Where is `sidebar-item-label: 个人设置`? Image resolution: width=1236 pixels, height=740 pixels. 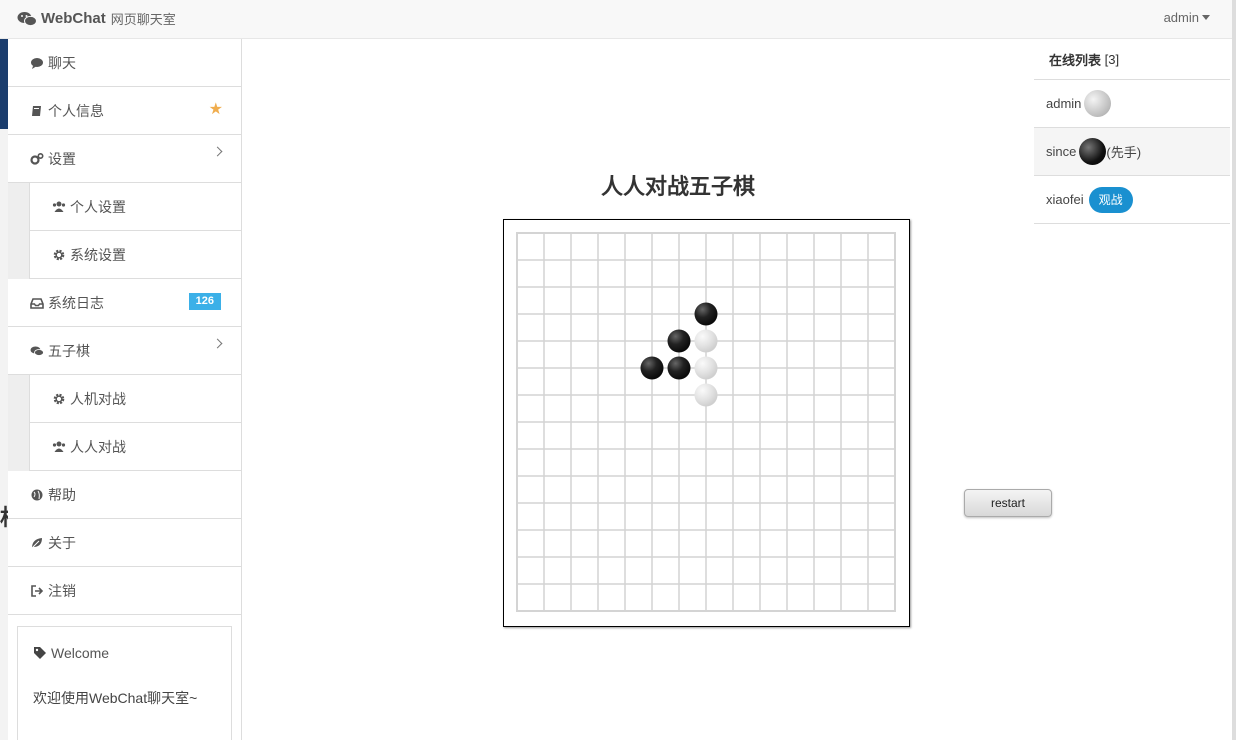 sidebar-item-label: 个人设置 is located at coordinates (98, 206).